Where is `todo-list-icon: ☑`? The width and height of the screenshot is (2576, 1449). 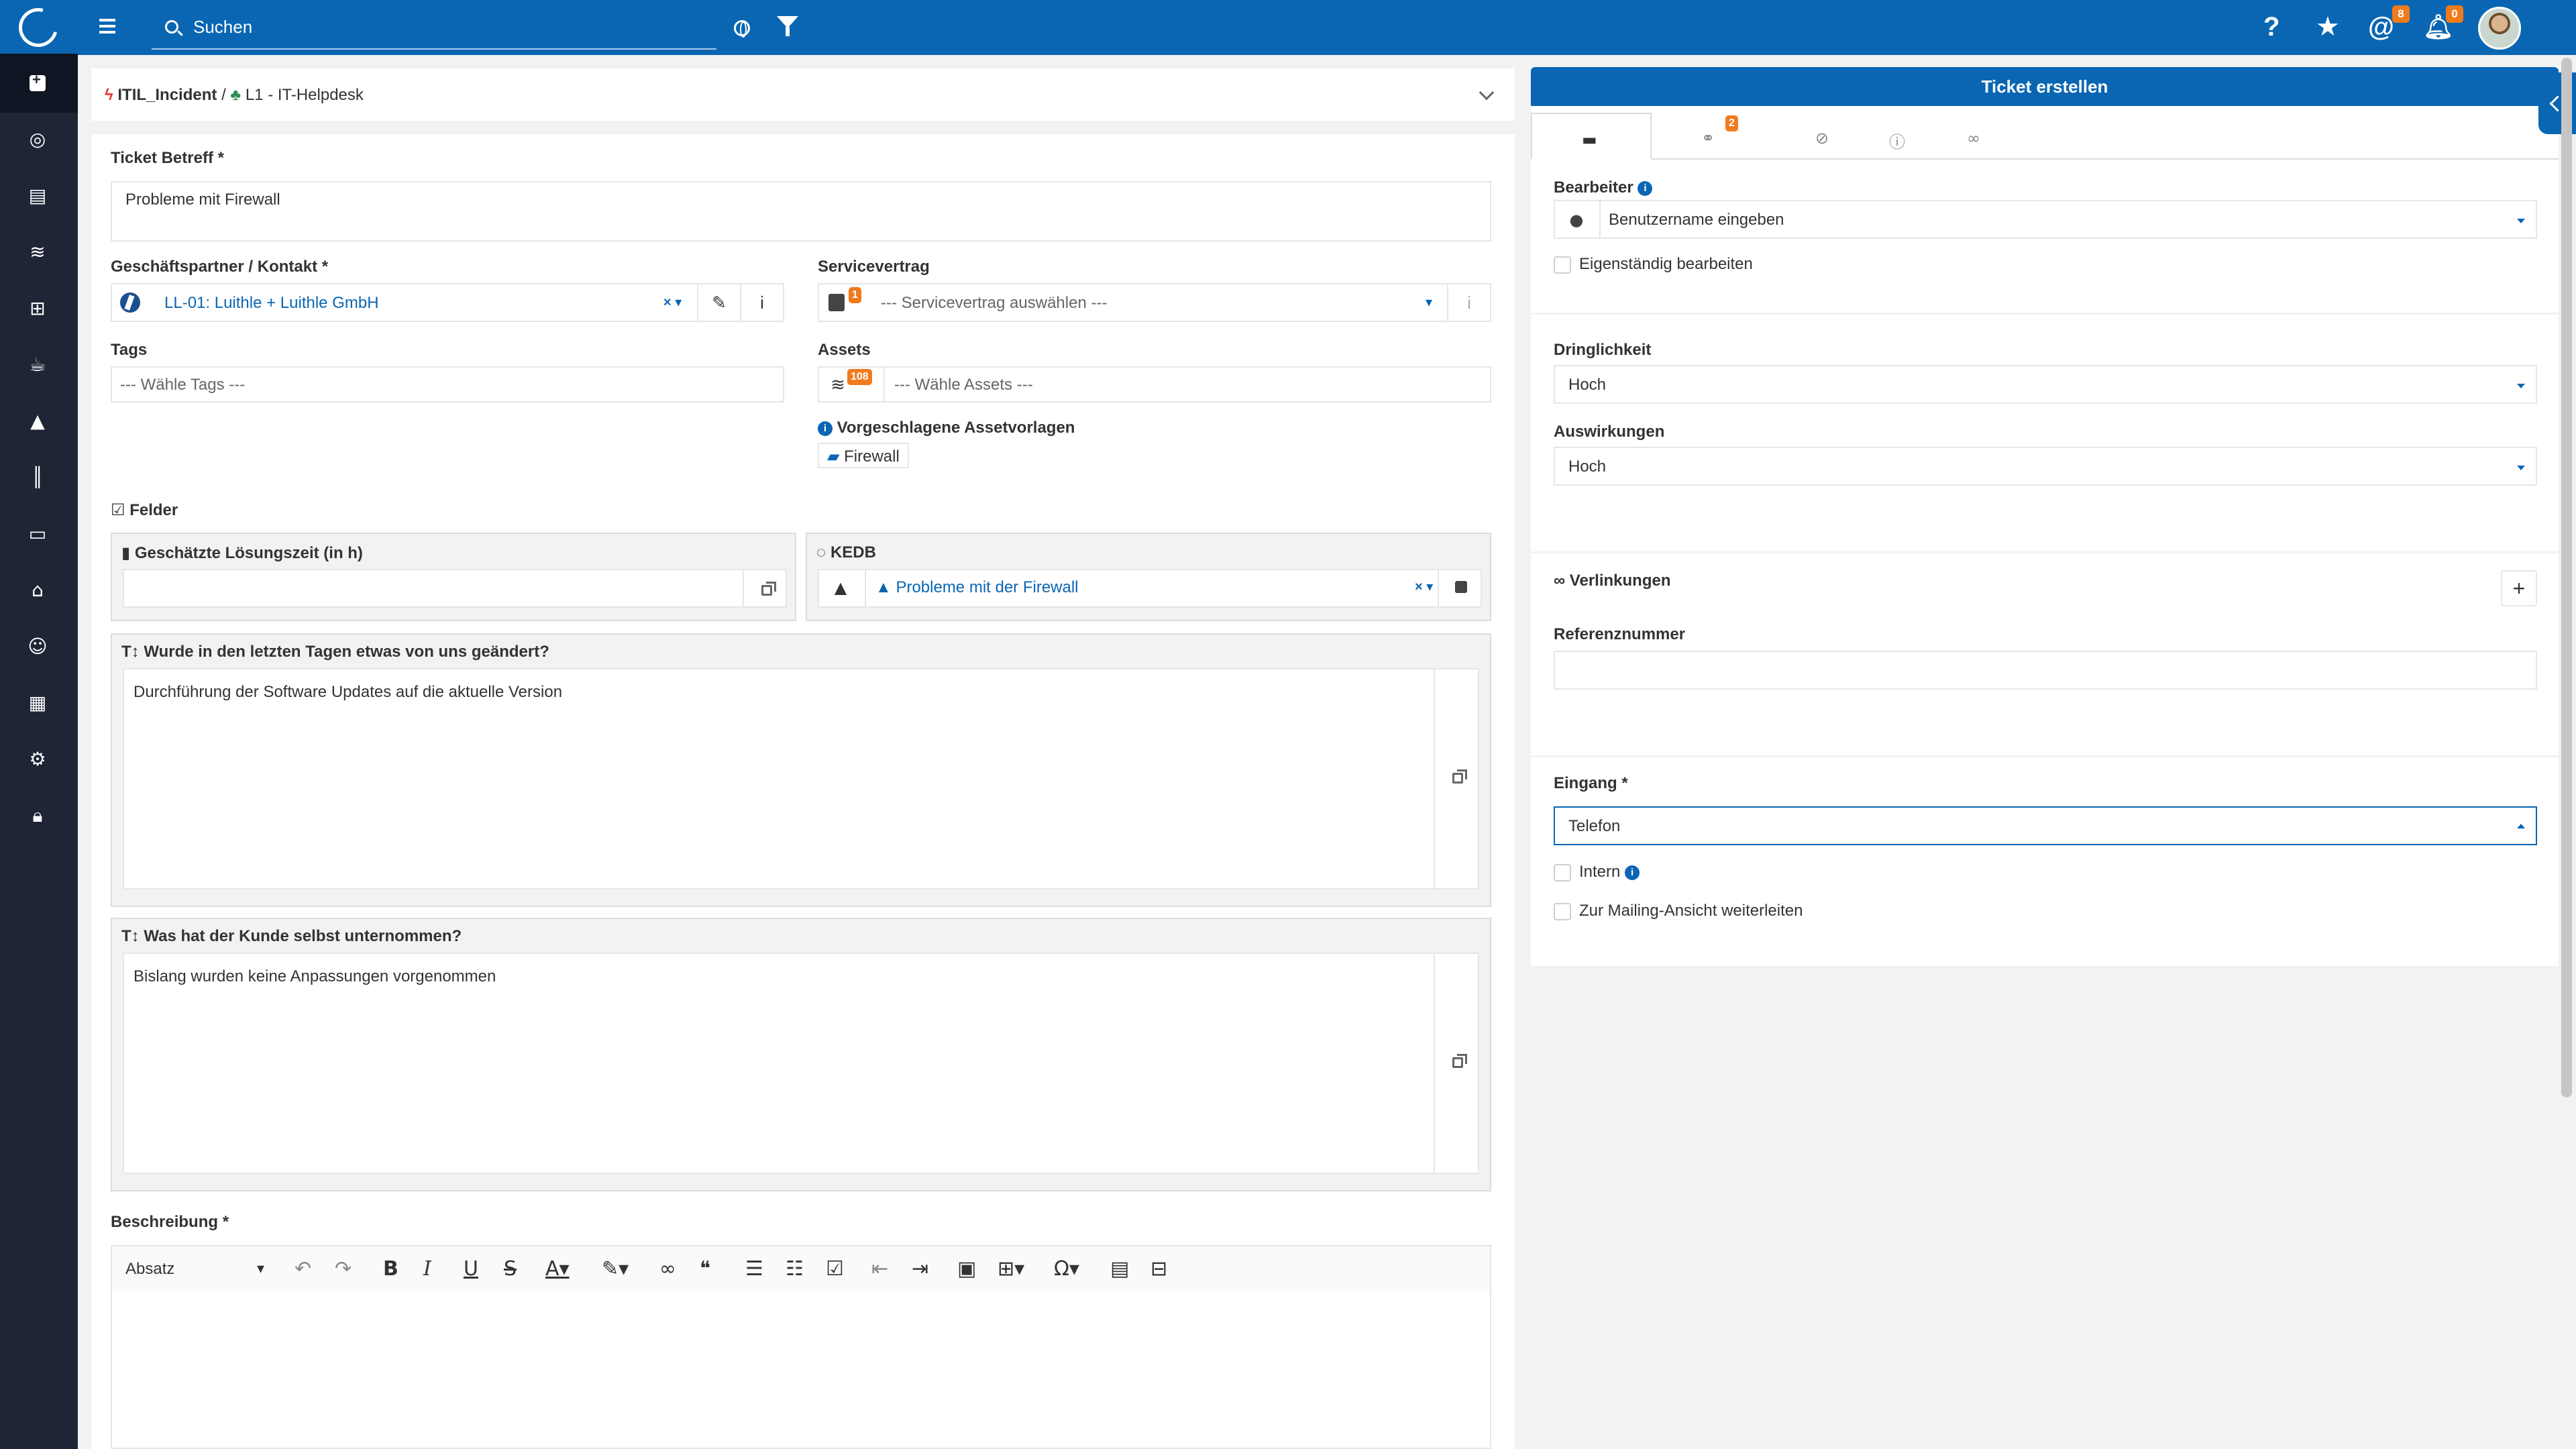 todo-list-icon: ☑ is located at coordinates (835, 1269).